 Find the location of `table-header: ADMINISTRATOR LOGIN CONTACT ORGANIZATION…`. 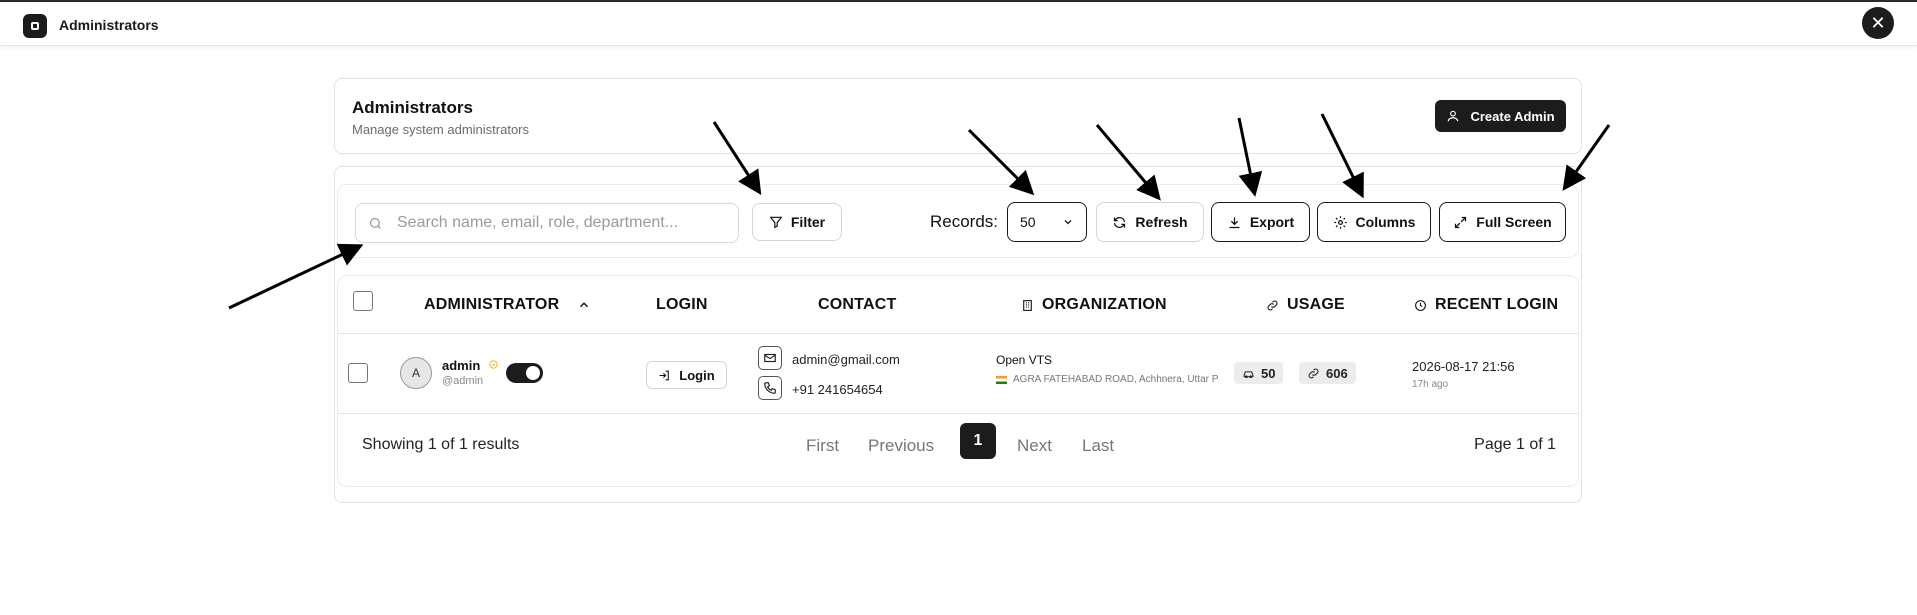

table-header: ADMINISTRATOR LOGIN CONTACT ORGANIZATION… is located at coordinates (958, 305).